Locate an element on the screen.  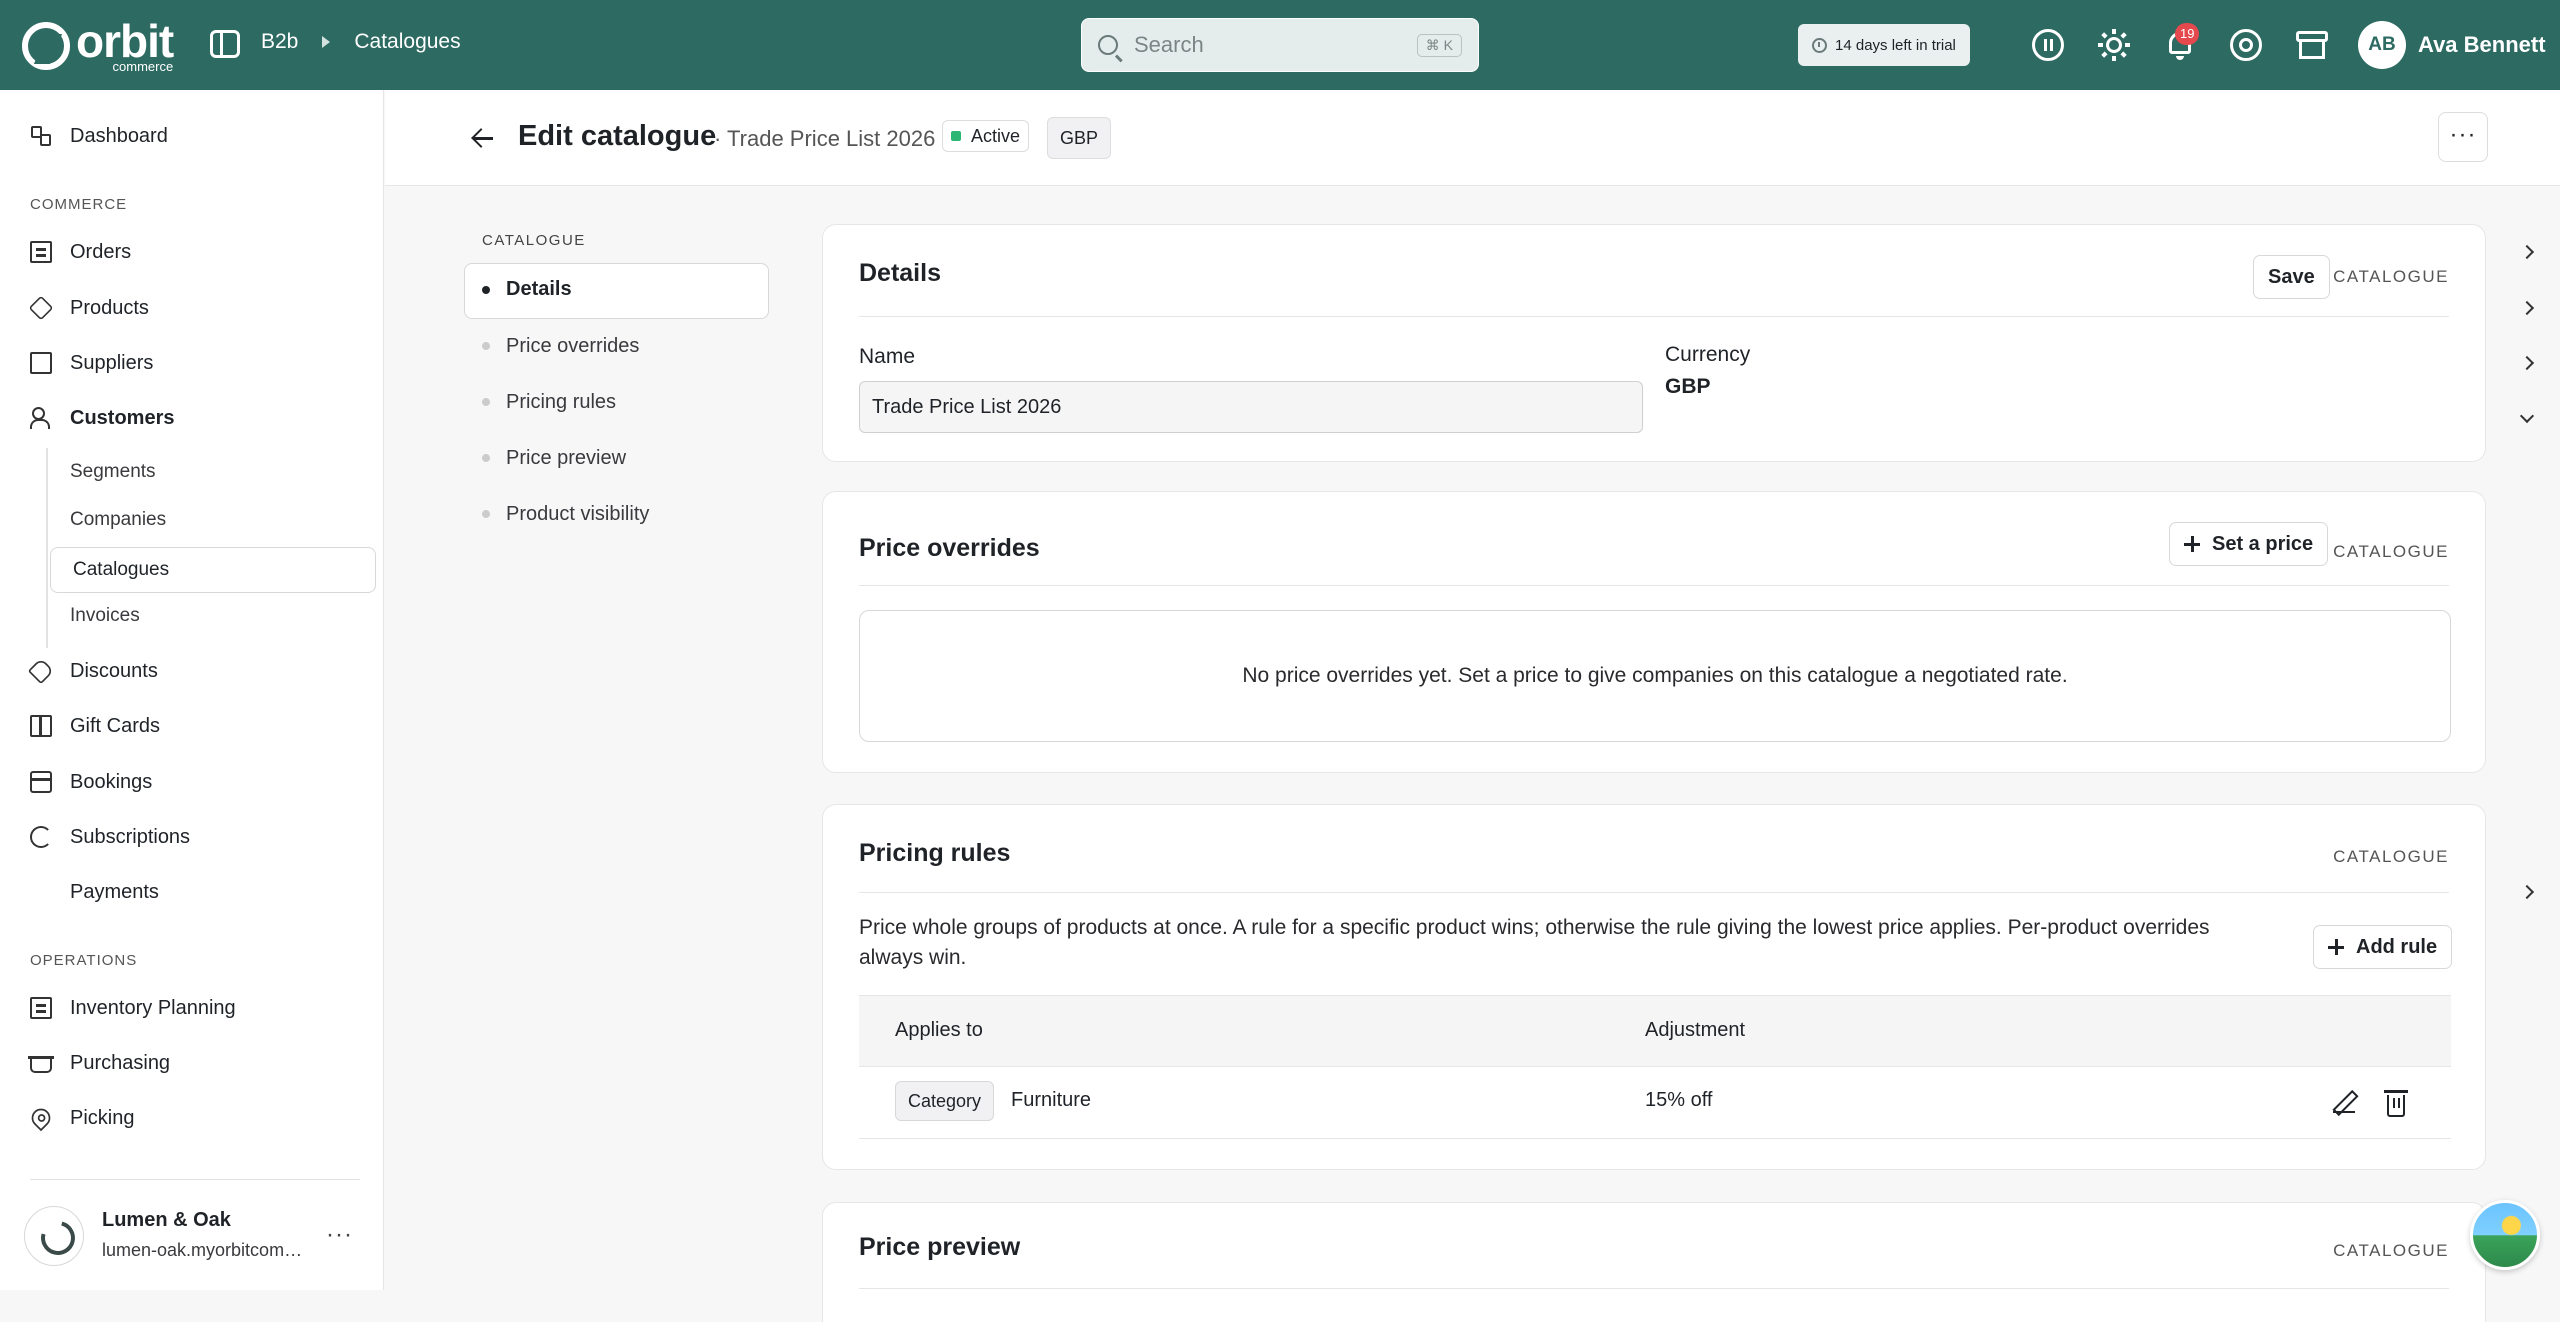
trash-icon is located at coordinates (2396, 1103).